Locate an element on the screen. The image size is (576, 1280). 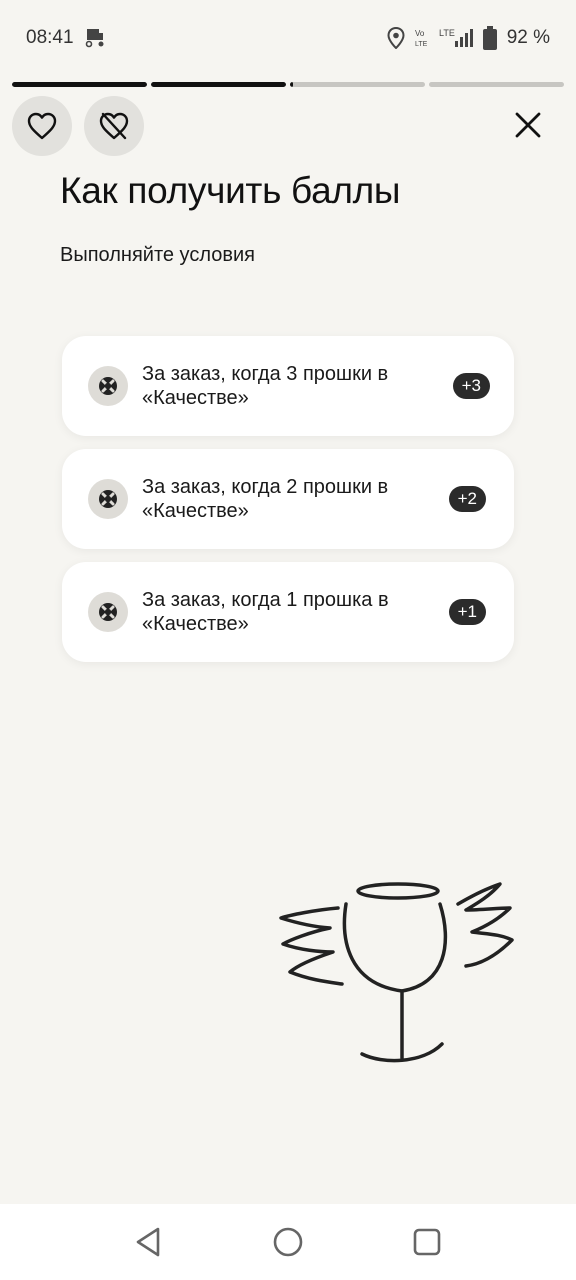
page-title: Как получить баллы is located at coordinates (230, 190).